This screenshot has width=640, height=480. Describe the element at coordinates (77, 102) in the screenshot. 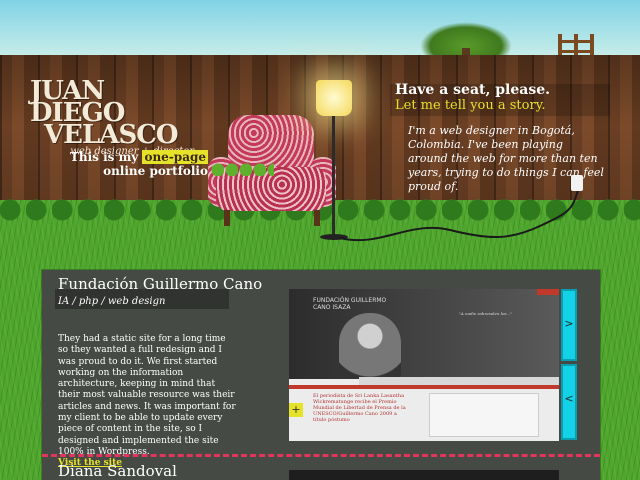

I see `logo-line-1: JUAN DIEGO` at that location.